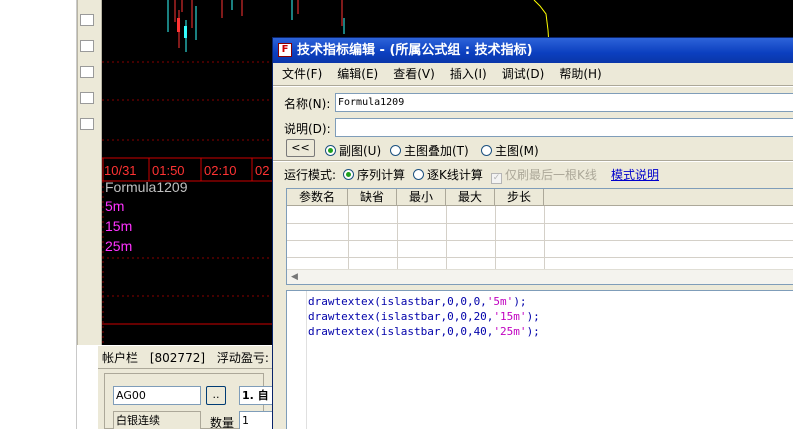 The image size is (793, 429). I want to click on time-tick: 10/31, so click(120, 170).